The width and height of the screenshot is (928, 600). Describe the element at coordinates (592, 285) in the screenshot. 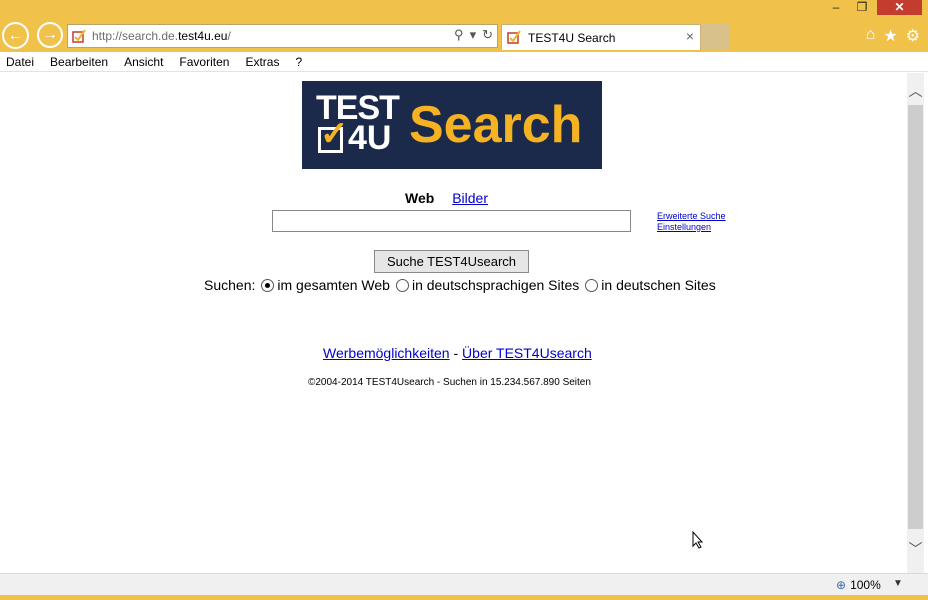

I see `scope-radio-german-sites` at that location.